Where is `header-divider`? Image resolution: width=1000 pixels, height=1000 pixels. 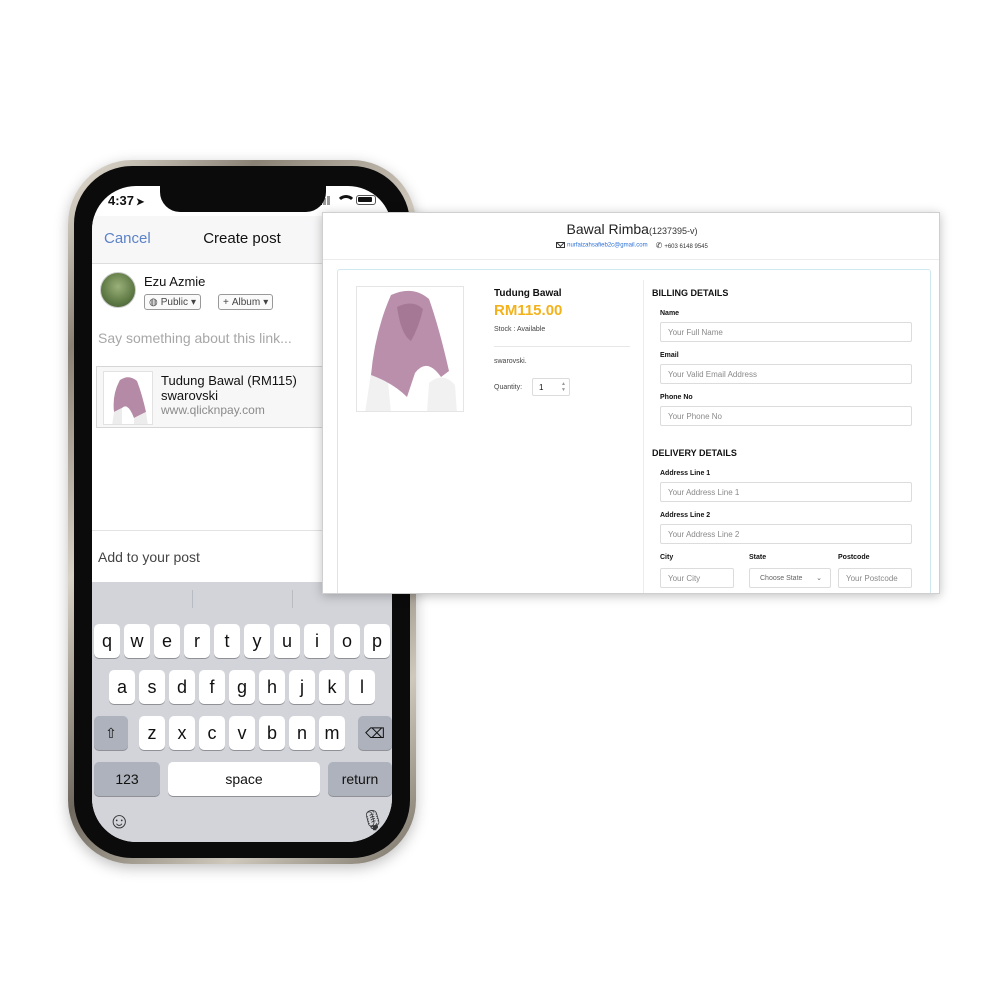 header-divider is located at coordinates (631, 259).